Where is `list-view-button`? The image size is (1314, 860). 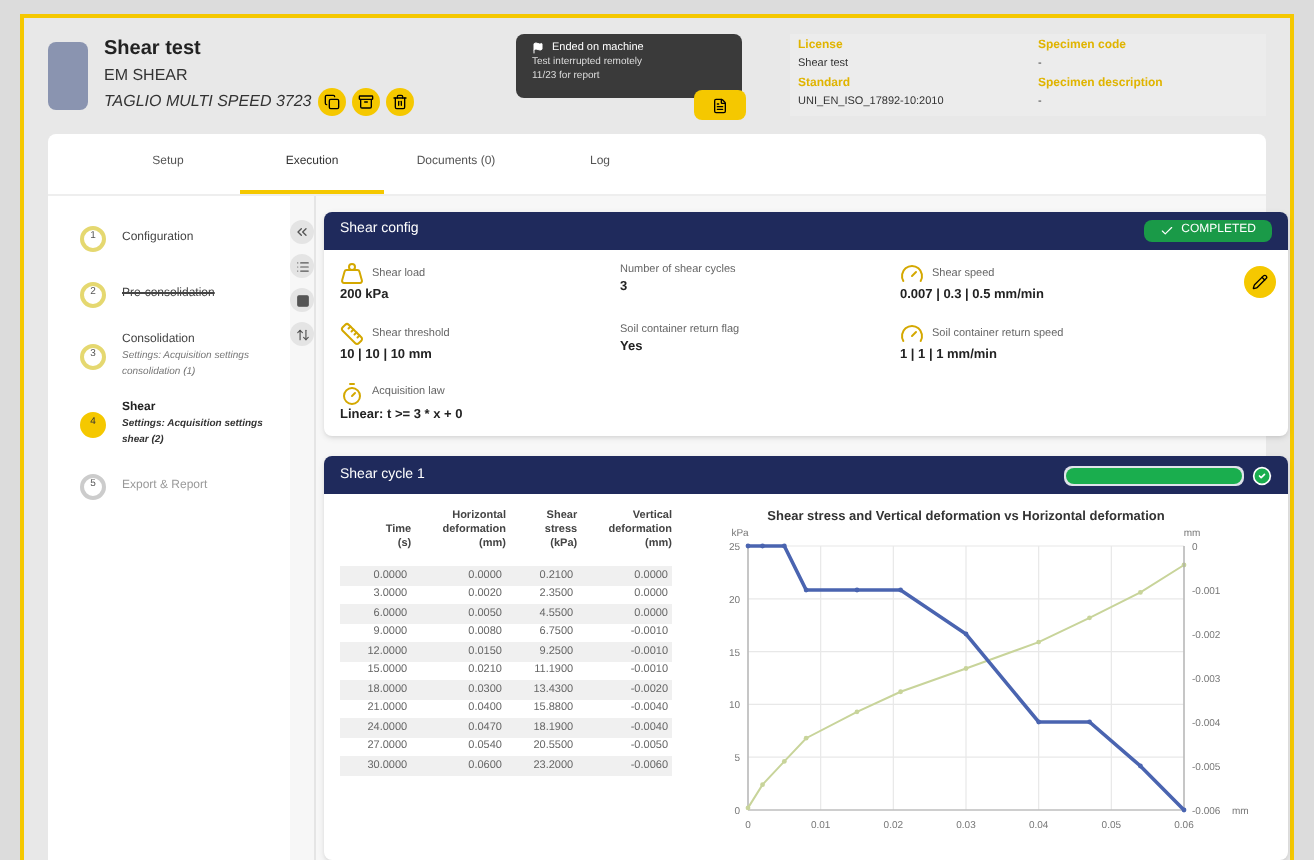
list-view-button is located at coordinates (302, 266).